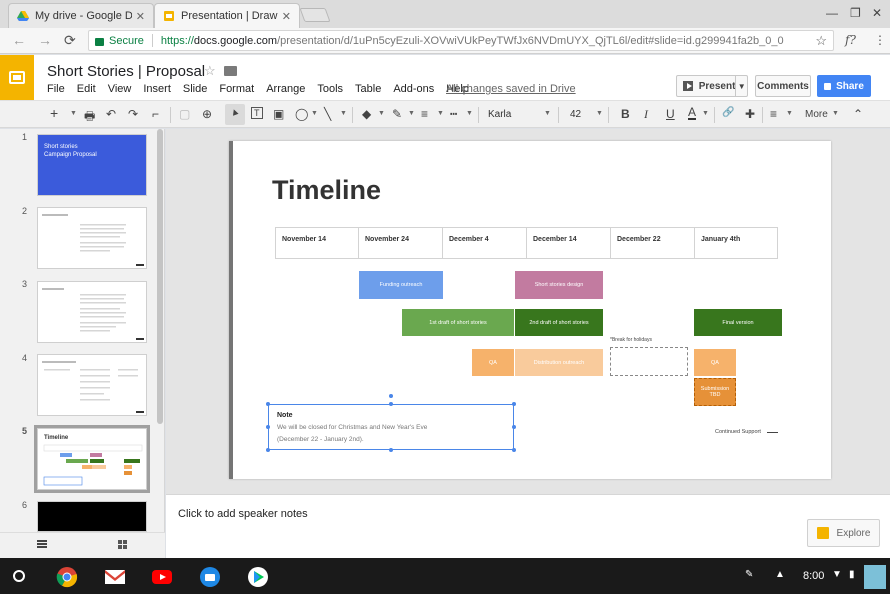 The image size is (890, 594). What do you see at coordinates (855, 13) in the screenshot?
I see `restore-icon: ❐` at bounding box center [855, 13].